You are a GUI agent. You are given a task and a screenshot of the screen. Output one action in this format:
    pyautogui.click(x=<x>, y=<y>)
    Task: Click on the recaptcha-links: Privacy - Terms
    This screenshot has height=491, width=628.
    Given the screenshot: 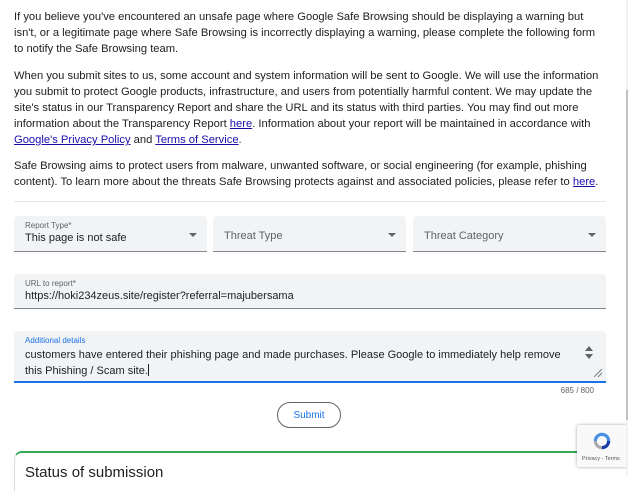 What is the action you would take?
    pyautogui.click(x=601, y=459)
    